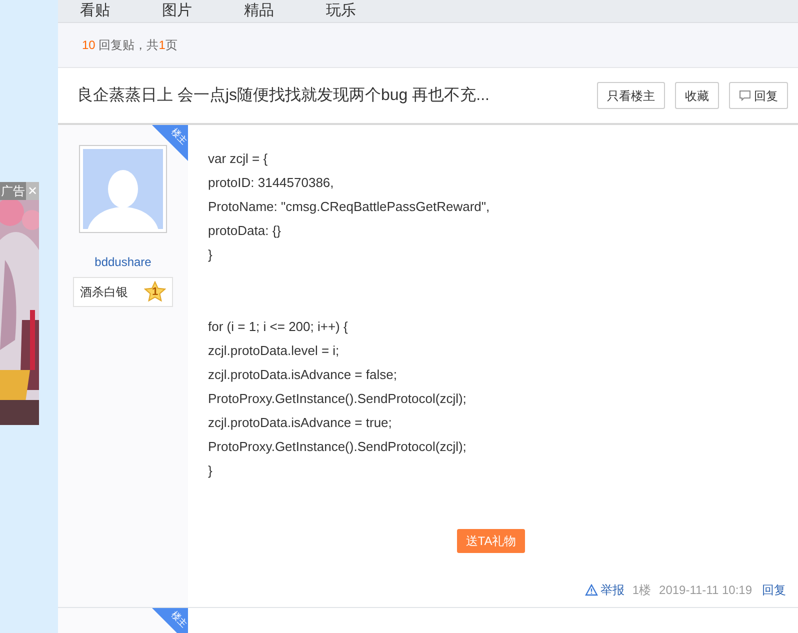  I want to click on nav-tab: 看贴, so click(95, 10).